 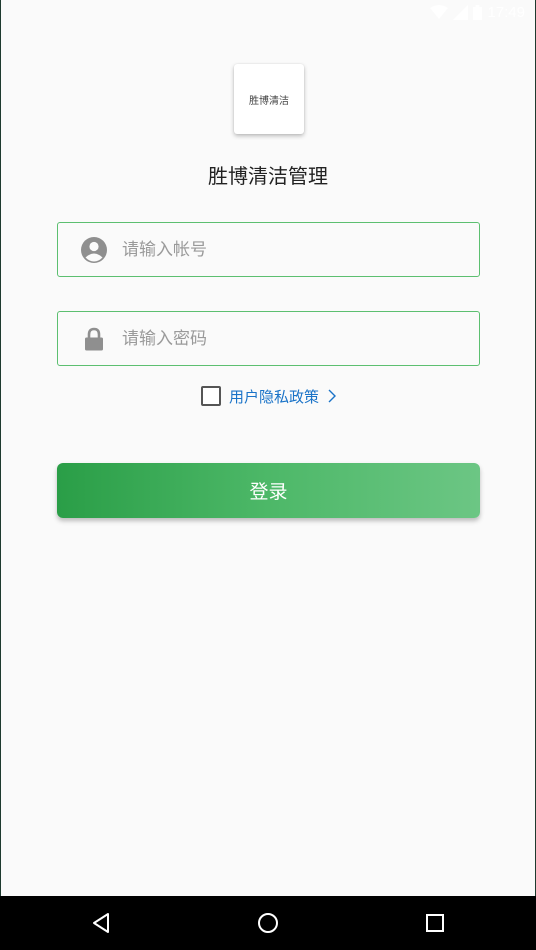 I want to click on password-field, so click(x=268, y=338).